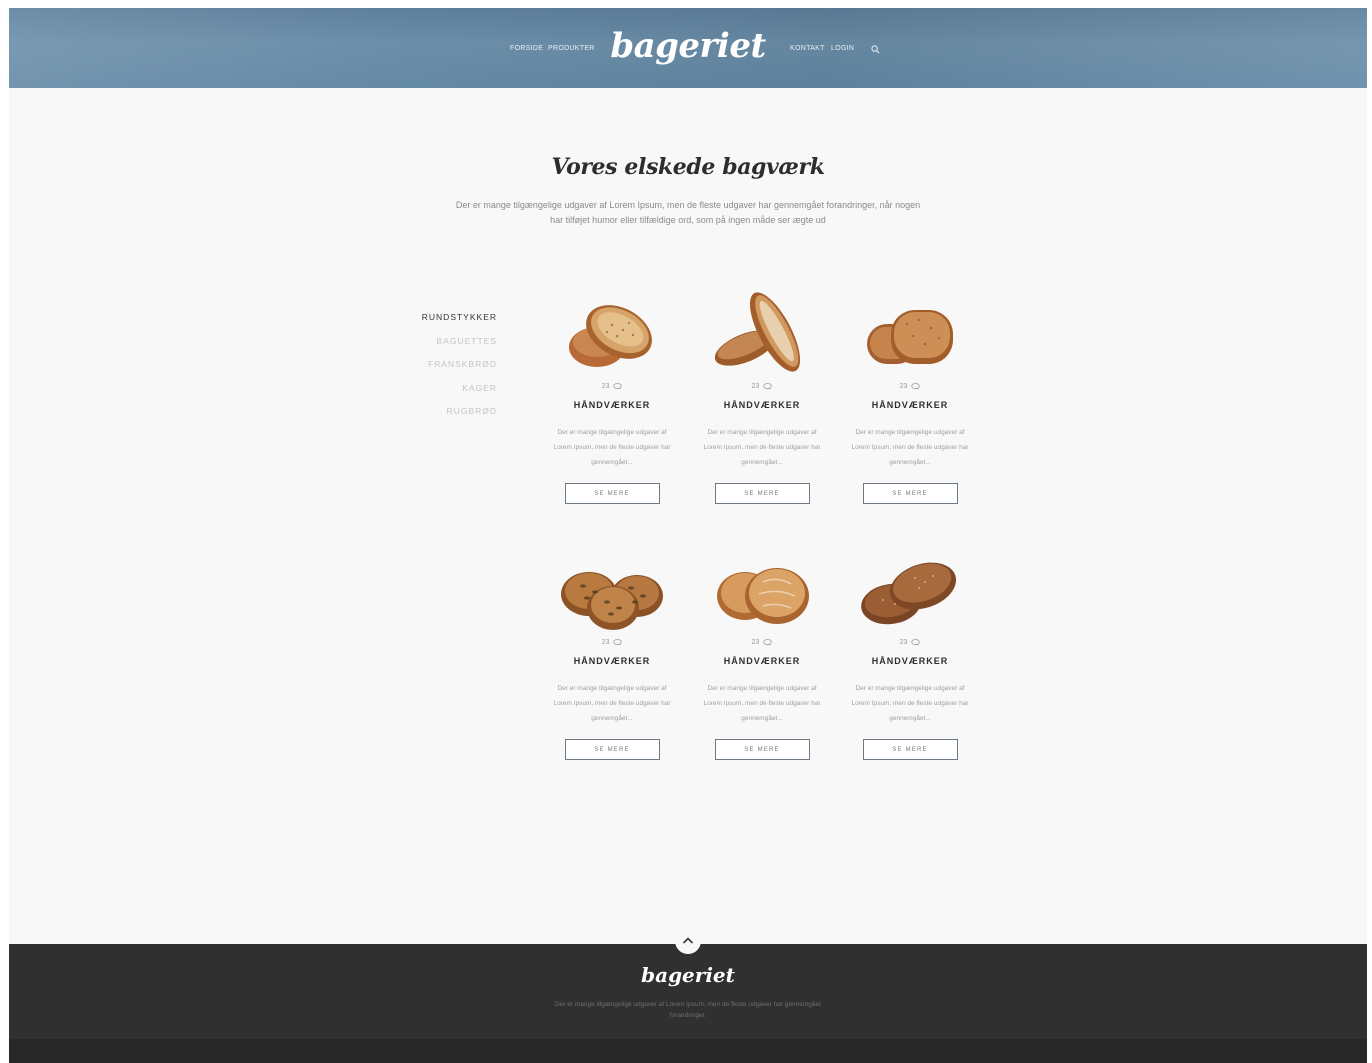  I want to click on chevron-up-icon, so click(688, 940).